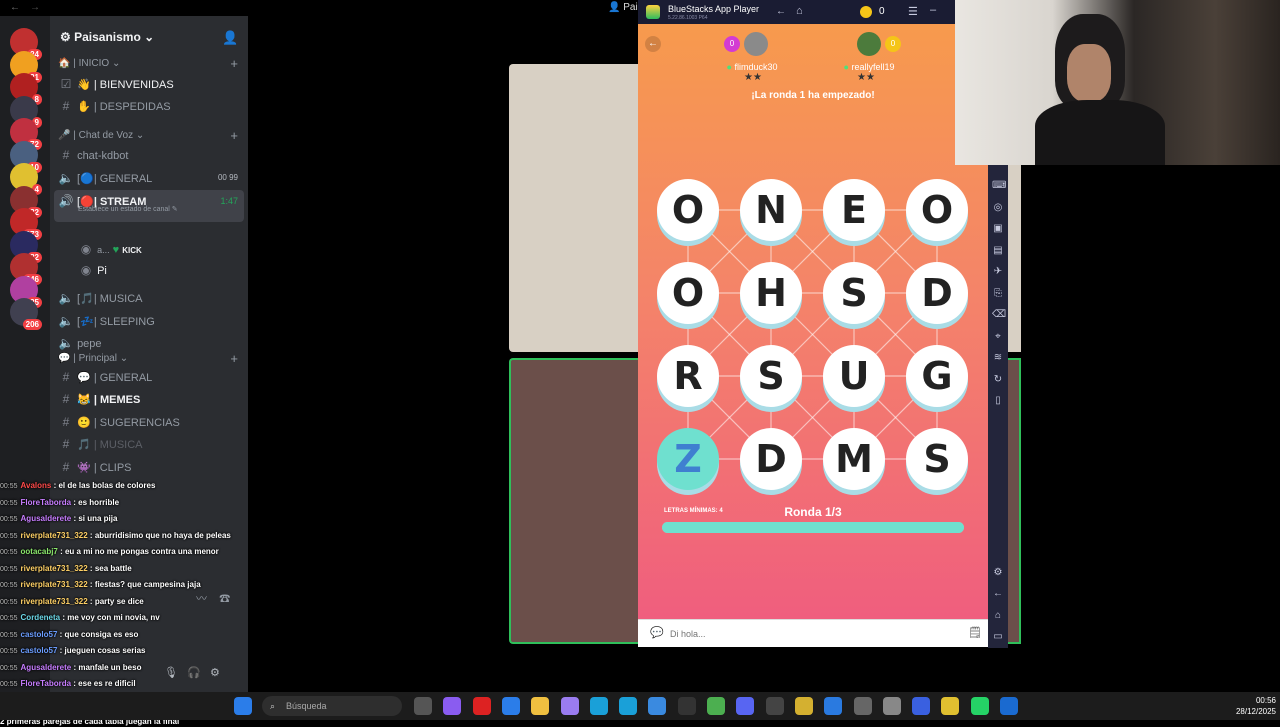 This screenshot has height=727, width=1280. I want to click on menu-icon: ☰, so click(913, 11).